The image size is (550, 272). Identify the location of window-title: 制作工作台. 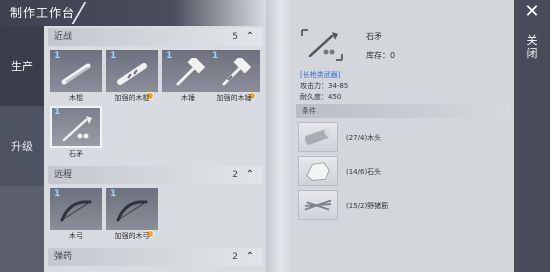
(43, 13).